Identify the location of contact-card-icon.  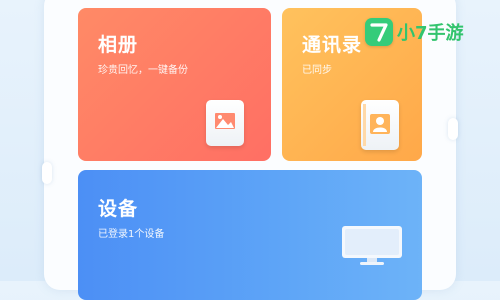
(380, 125).